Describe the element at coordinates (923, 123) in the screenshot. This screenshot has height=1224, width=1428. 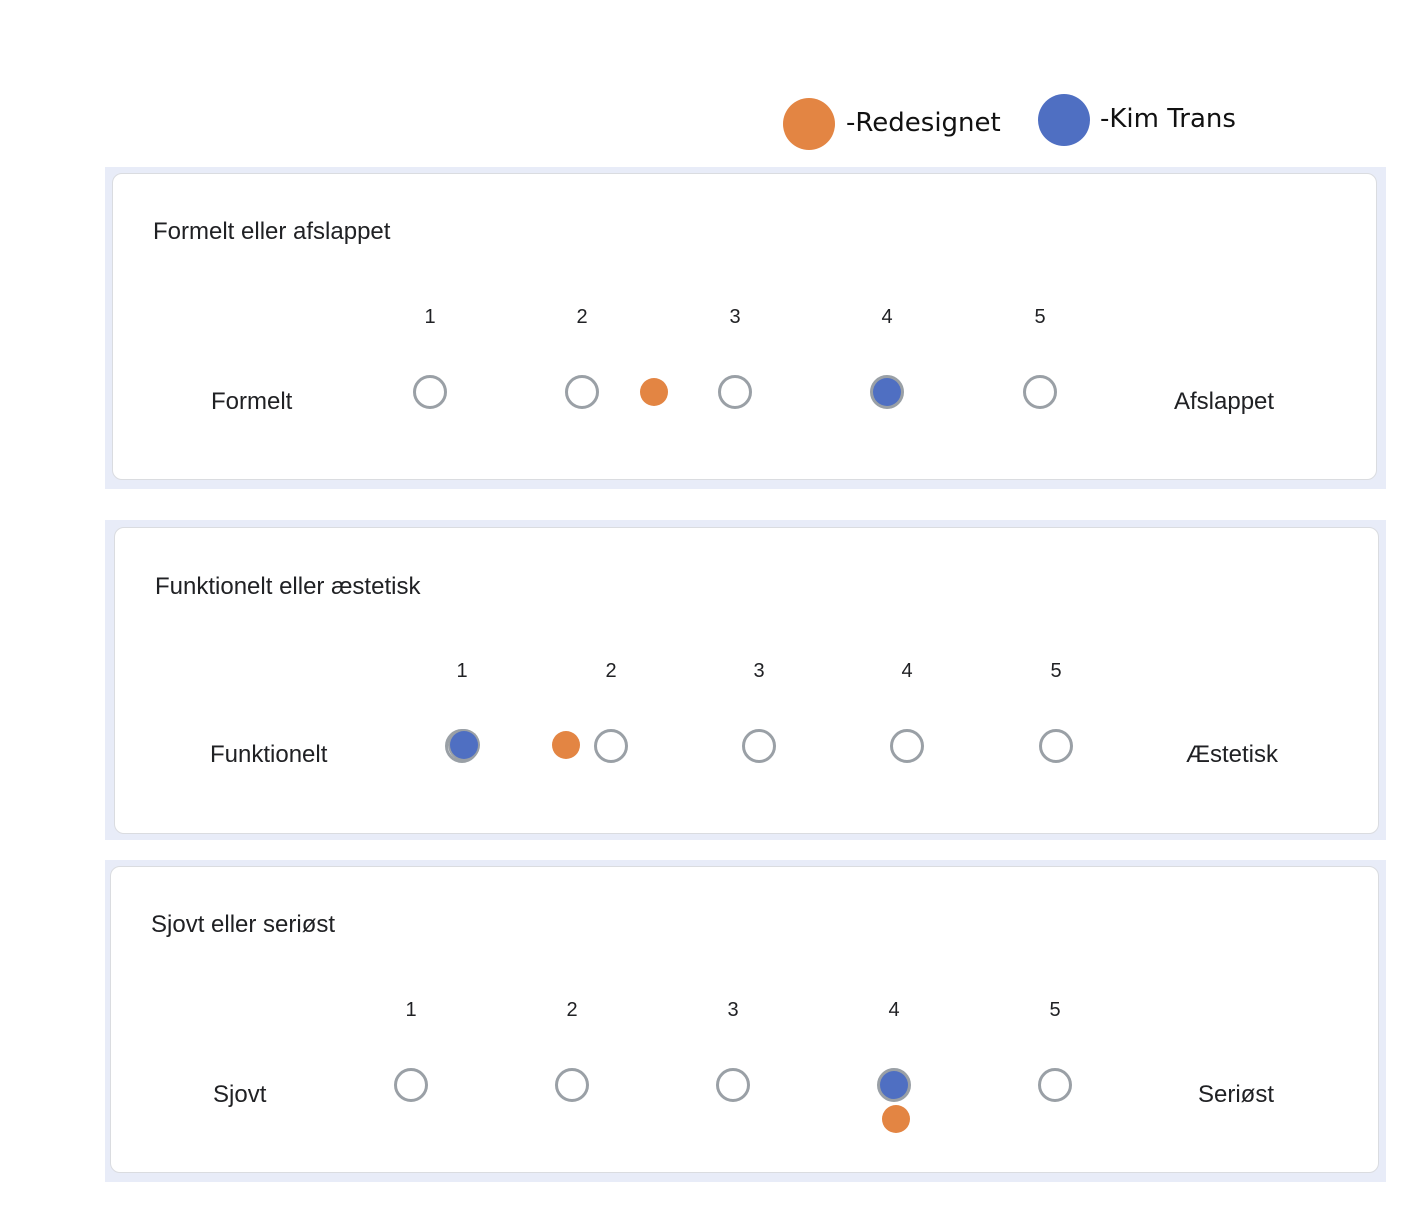
I see `legend-redesignet-label: -Redesignet` at that location.